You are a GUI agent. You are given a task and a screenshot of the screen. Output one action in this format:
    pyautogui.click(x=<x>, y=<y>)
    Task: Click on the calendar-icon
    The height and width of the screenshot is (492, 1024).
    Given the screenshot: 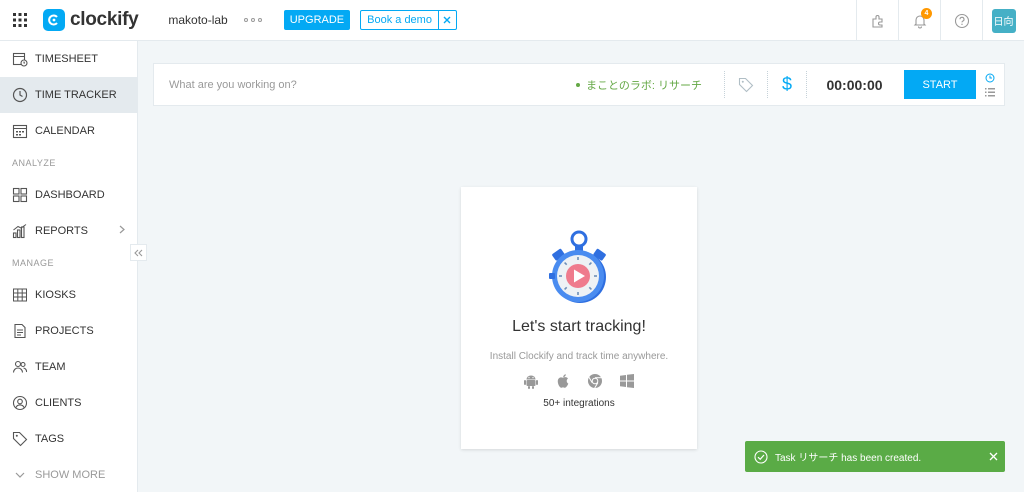 What is the action you would take?
    pyautogui.click(x=20, y=131)
    